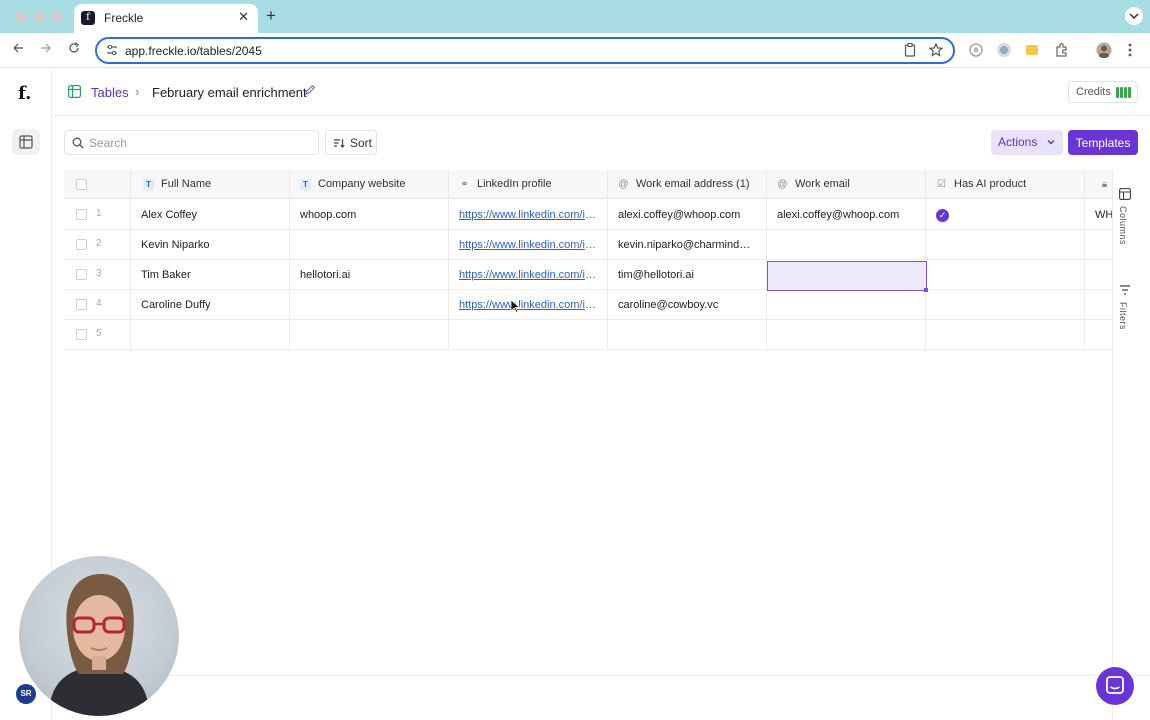 The image size is (1150, 720). Describe the element at coordinates (1051, 143) in the screenshot. I see `chevron-down-icon` at that location.